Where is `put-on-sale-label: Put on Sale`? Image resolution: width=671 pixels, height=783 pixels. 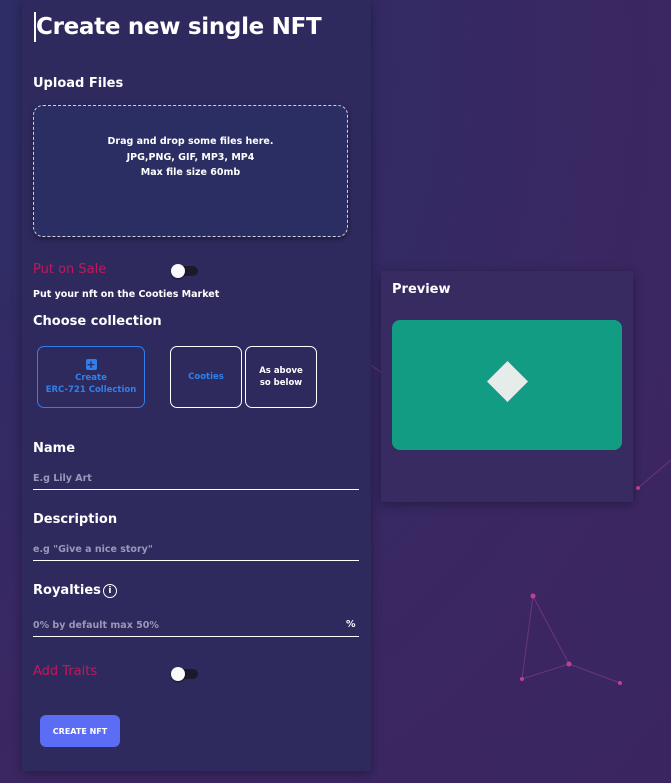
put-on-sale-label: Put on Sale is located at coordinates (70, 269).